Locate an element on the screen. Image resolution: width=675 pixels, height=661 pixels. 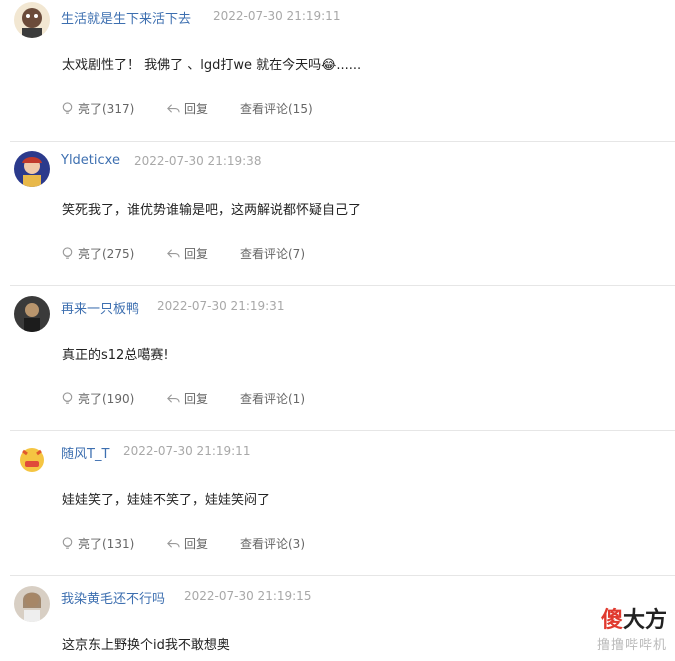
timestamp: 2022-07-30 21:19:31 is located at coordinates (221, 306).